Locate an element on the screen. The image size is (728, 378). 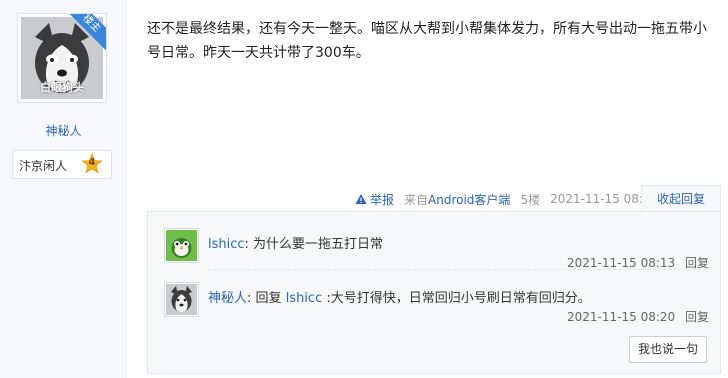
level-number: 4 is located at coordinates (92, 162).